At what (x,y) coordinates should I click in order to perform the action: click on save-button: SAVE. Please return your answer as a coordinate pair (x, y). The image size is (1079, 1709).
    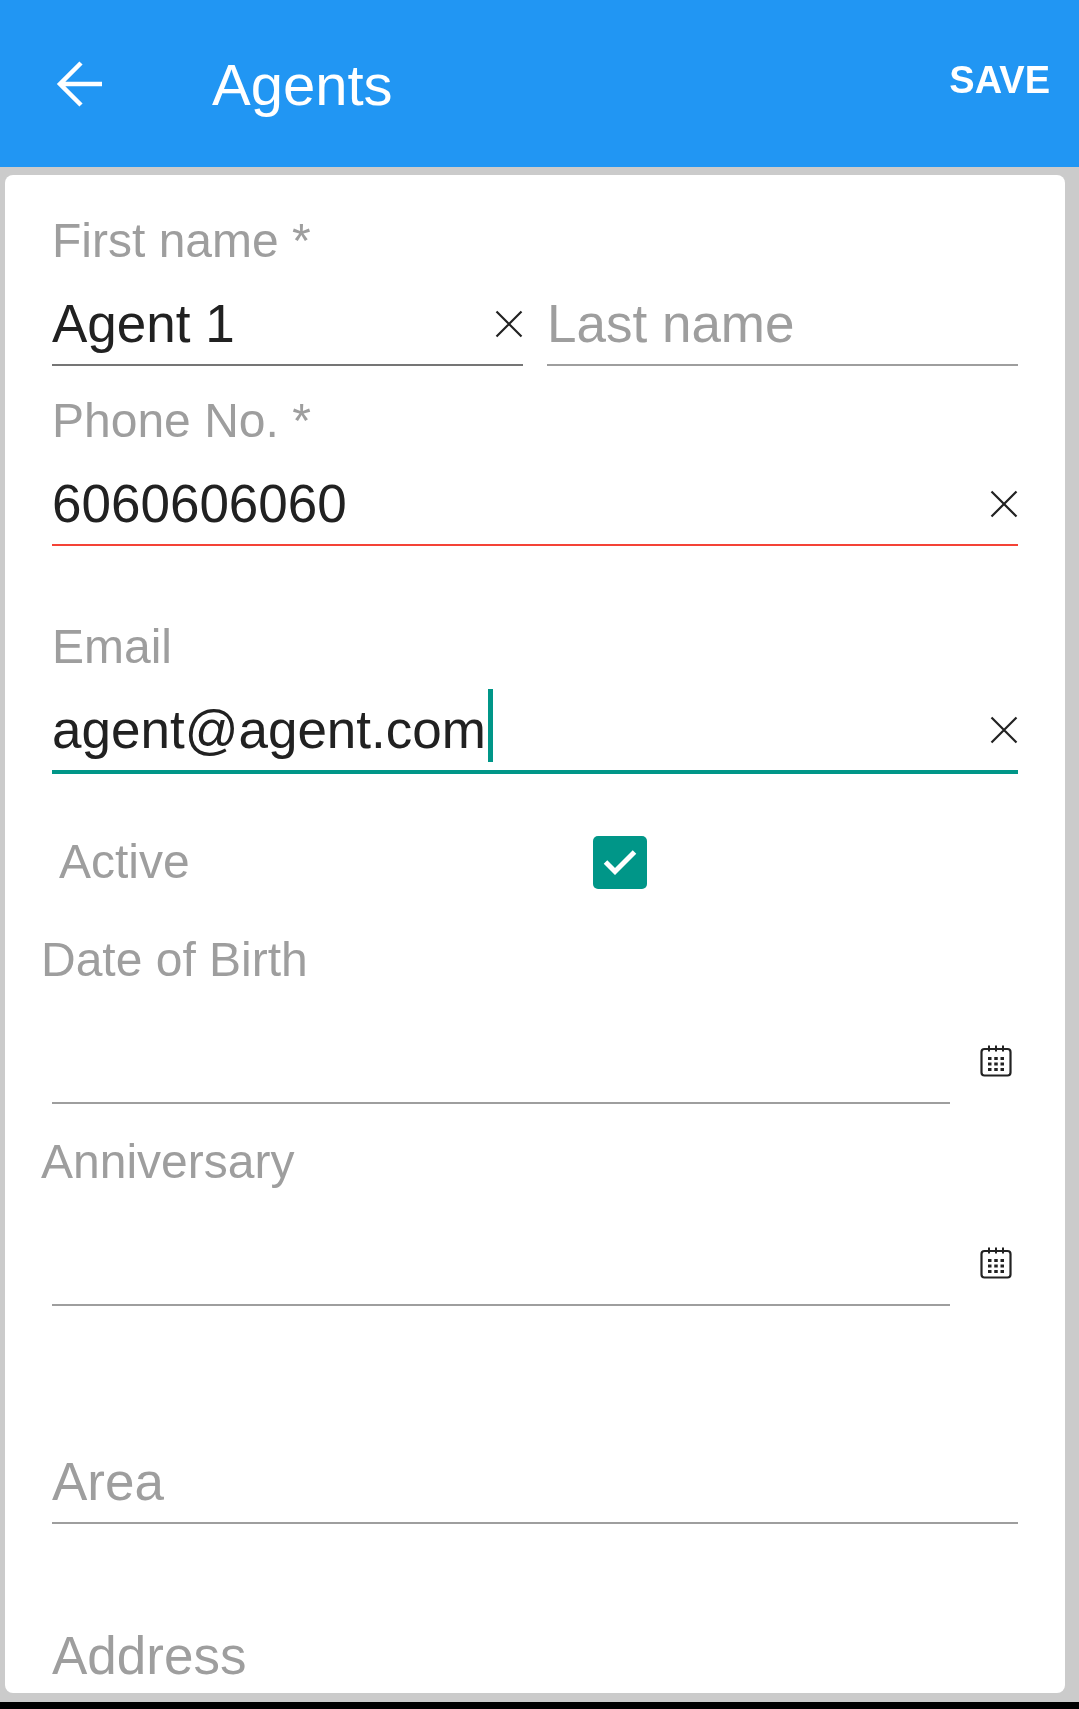
    Looking at the image, I should click on (999, 79).